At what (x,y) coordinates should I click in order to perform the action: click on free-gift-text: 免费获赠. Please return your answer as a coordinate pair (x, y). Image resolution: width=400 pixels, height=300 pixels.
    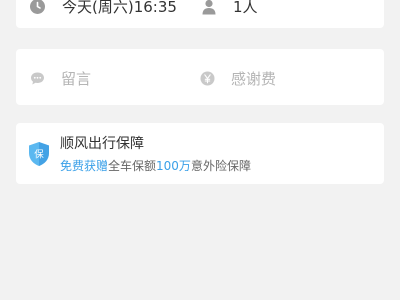
    Looking at the image, I should click on (84, 166).